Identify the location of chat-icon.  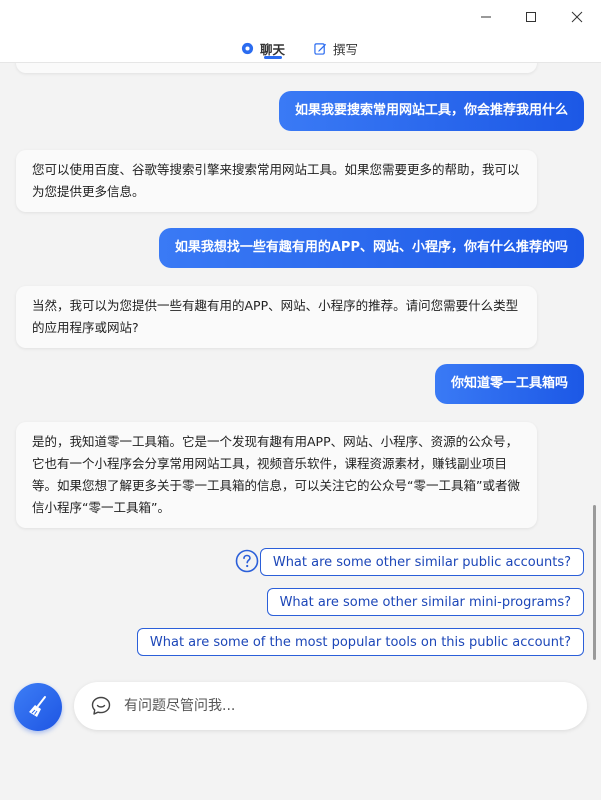
(101, 706).